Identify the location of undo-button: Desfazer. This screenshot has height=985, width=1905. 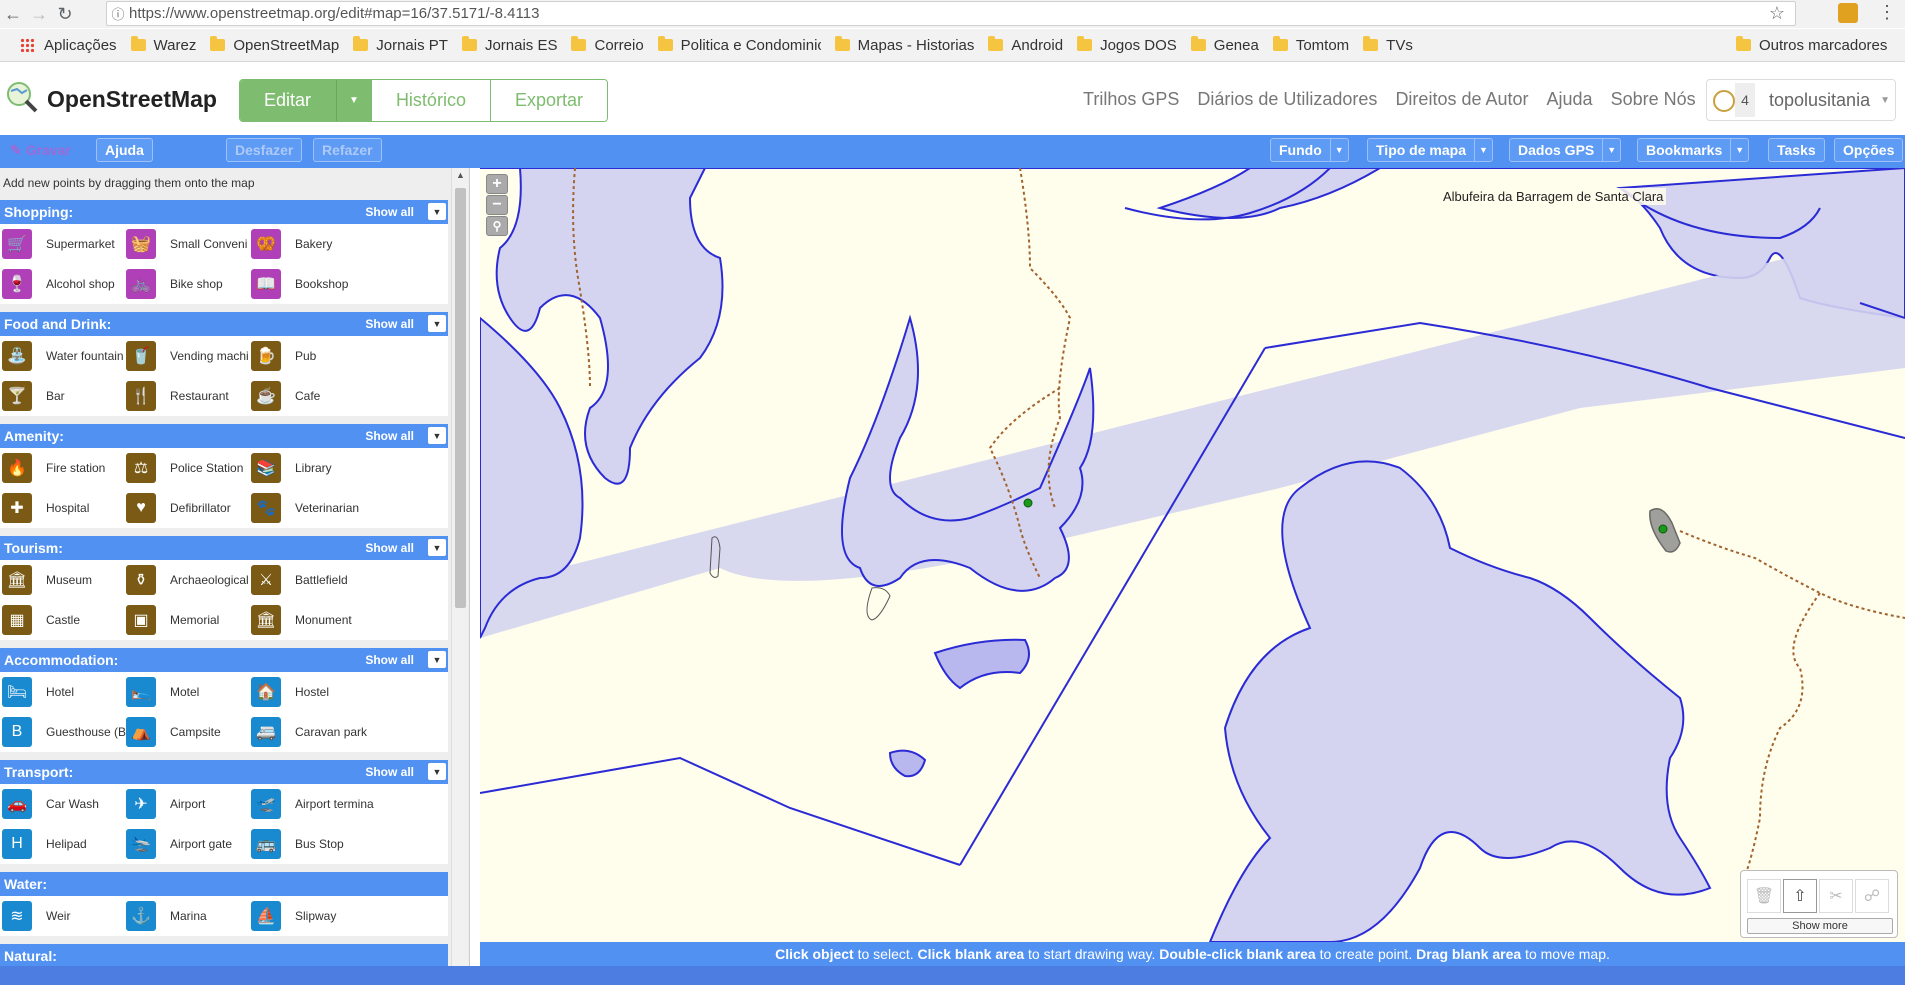
(264, 150).